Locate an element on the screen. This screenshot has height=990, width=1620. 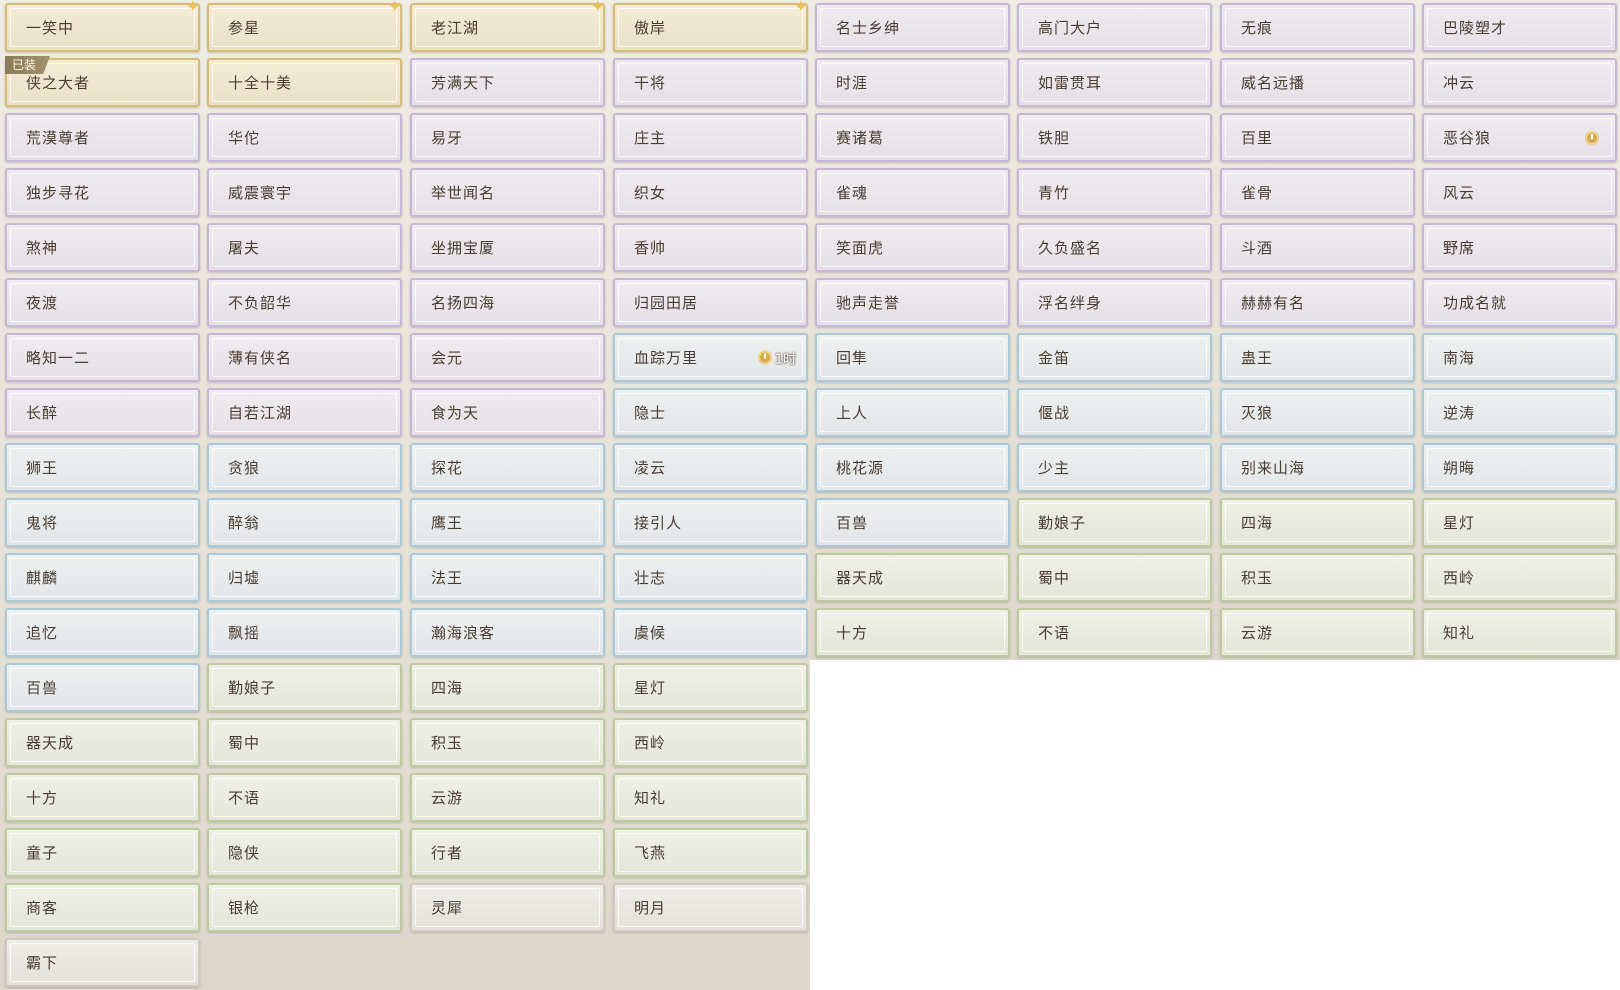
title-tile: 法王 is located at coordinates (507, 577).